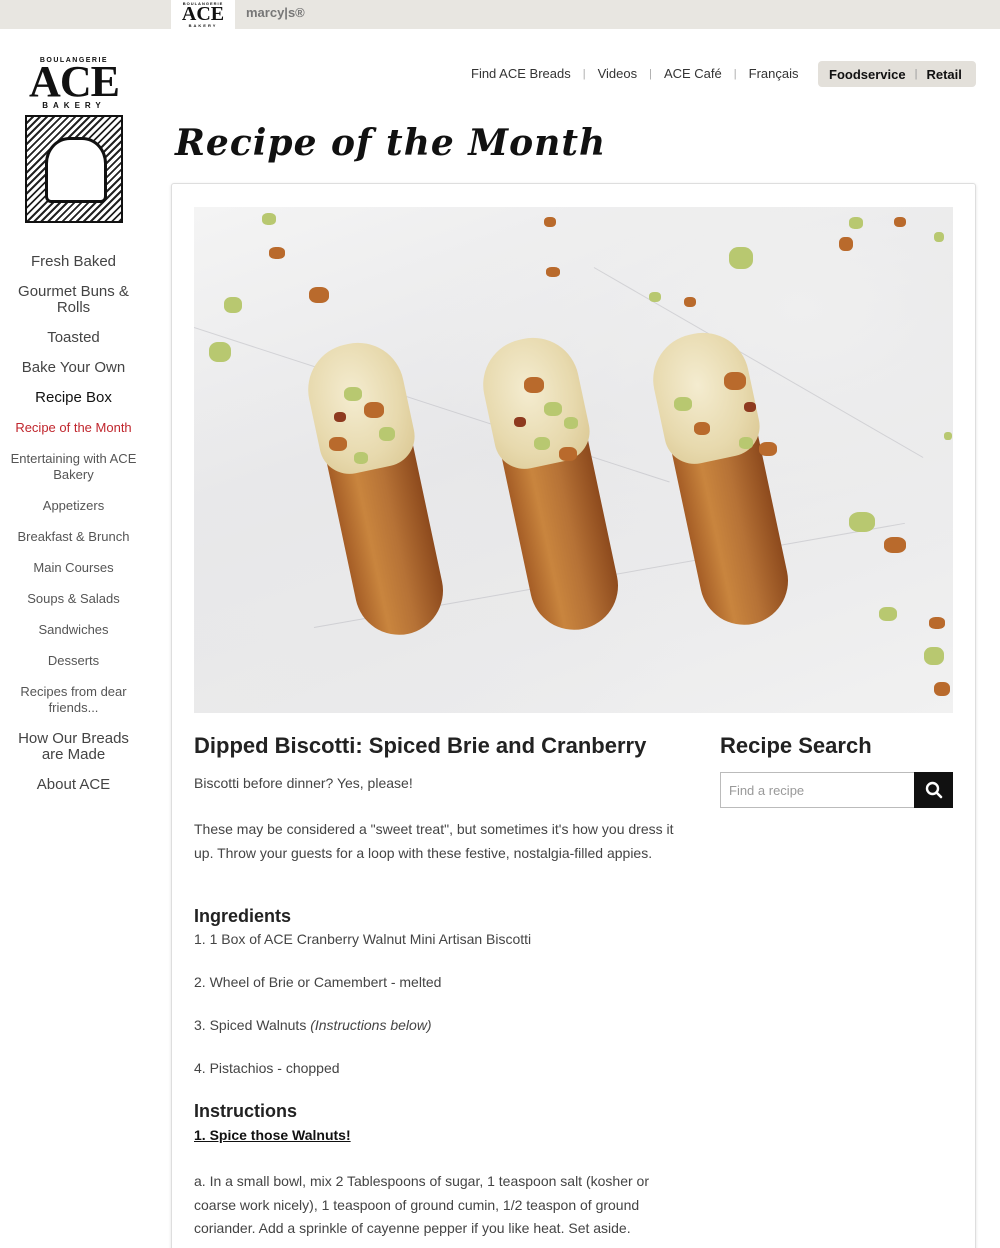 Image resolution: width=1000 pixels, height=1248 pixels. I want to click on page-title: Recipe of the Month, so click(391, 143).